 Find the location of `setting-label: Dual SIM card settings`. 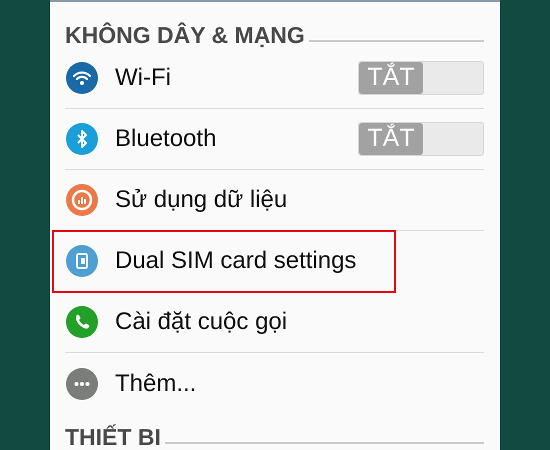

setting-label: Dual SIM card settings is located at coordinates (255, 261).